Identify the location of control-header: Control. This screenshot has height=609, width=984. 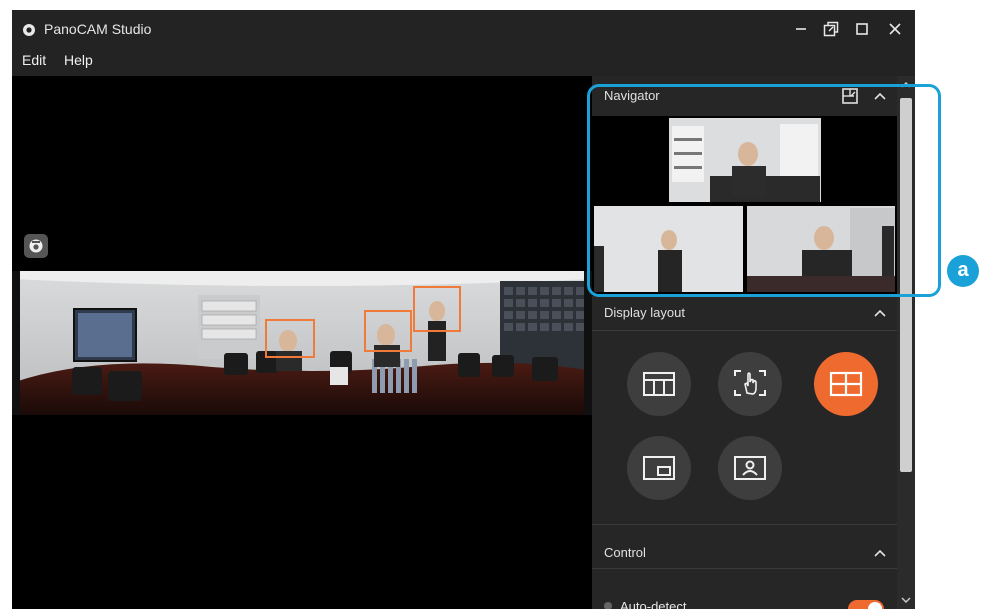
(744, 553).